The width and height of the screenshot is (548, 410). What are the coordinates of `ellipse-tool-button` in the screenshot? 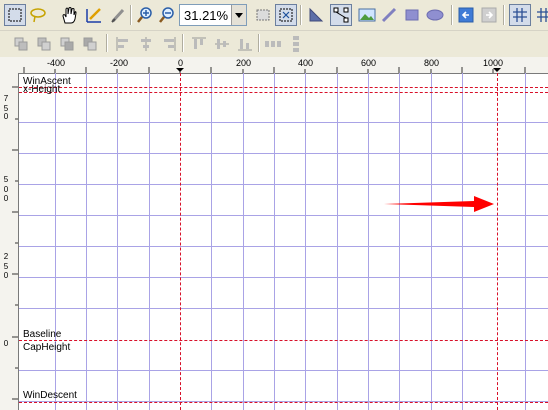 It's located at (435, 15).